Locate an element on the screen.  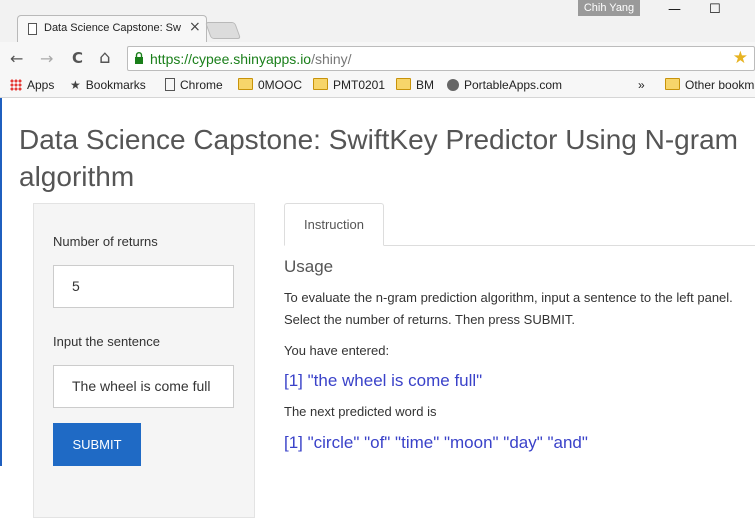
bookmark-pmt0201: PMT0201 is located at coordinates (349, 85).